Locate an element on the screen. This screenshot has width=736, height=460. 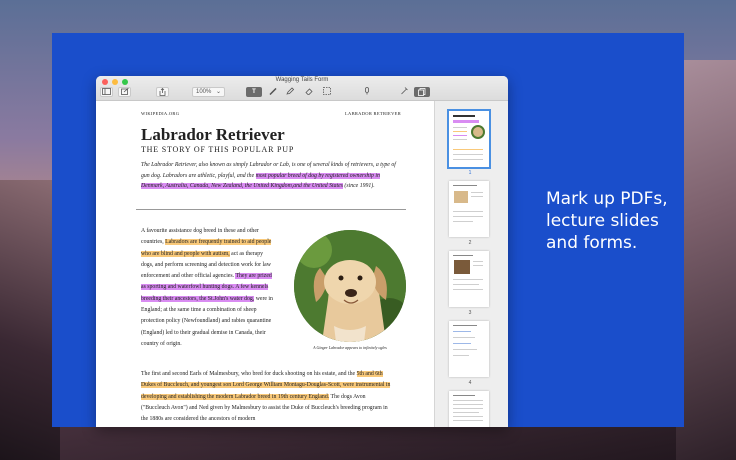
stamp-icon is located at coordinates (404, 91).